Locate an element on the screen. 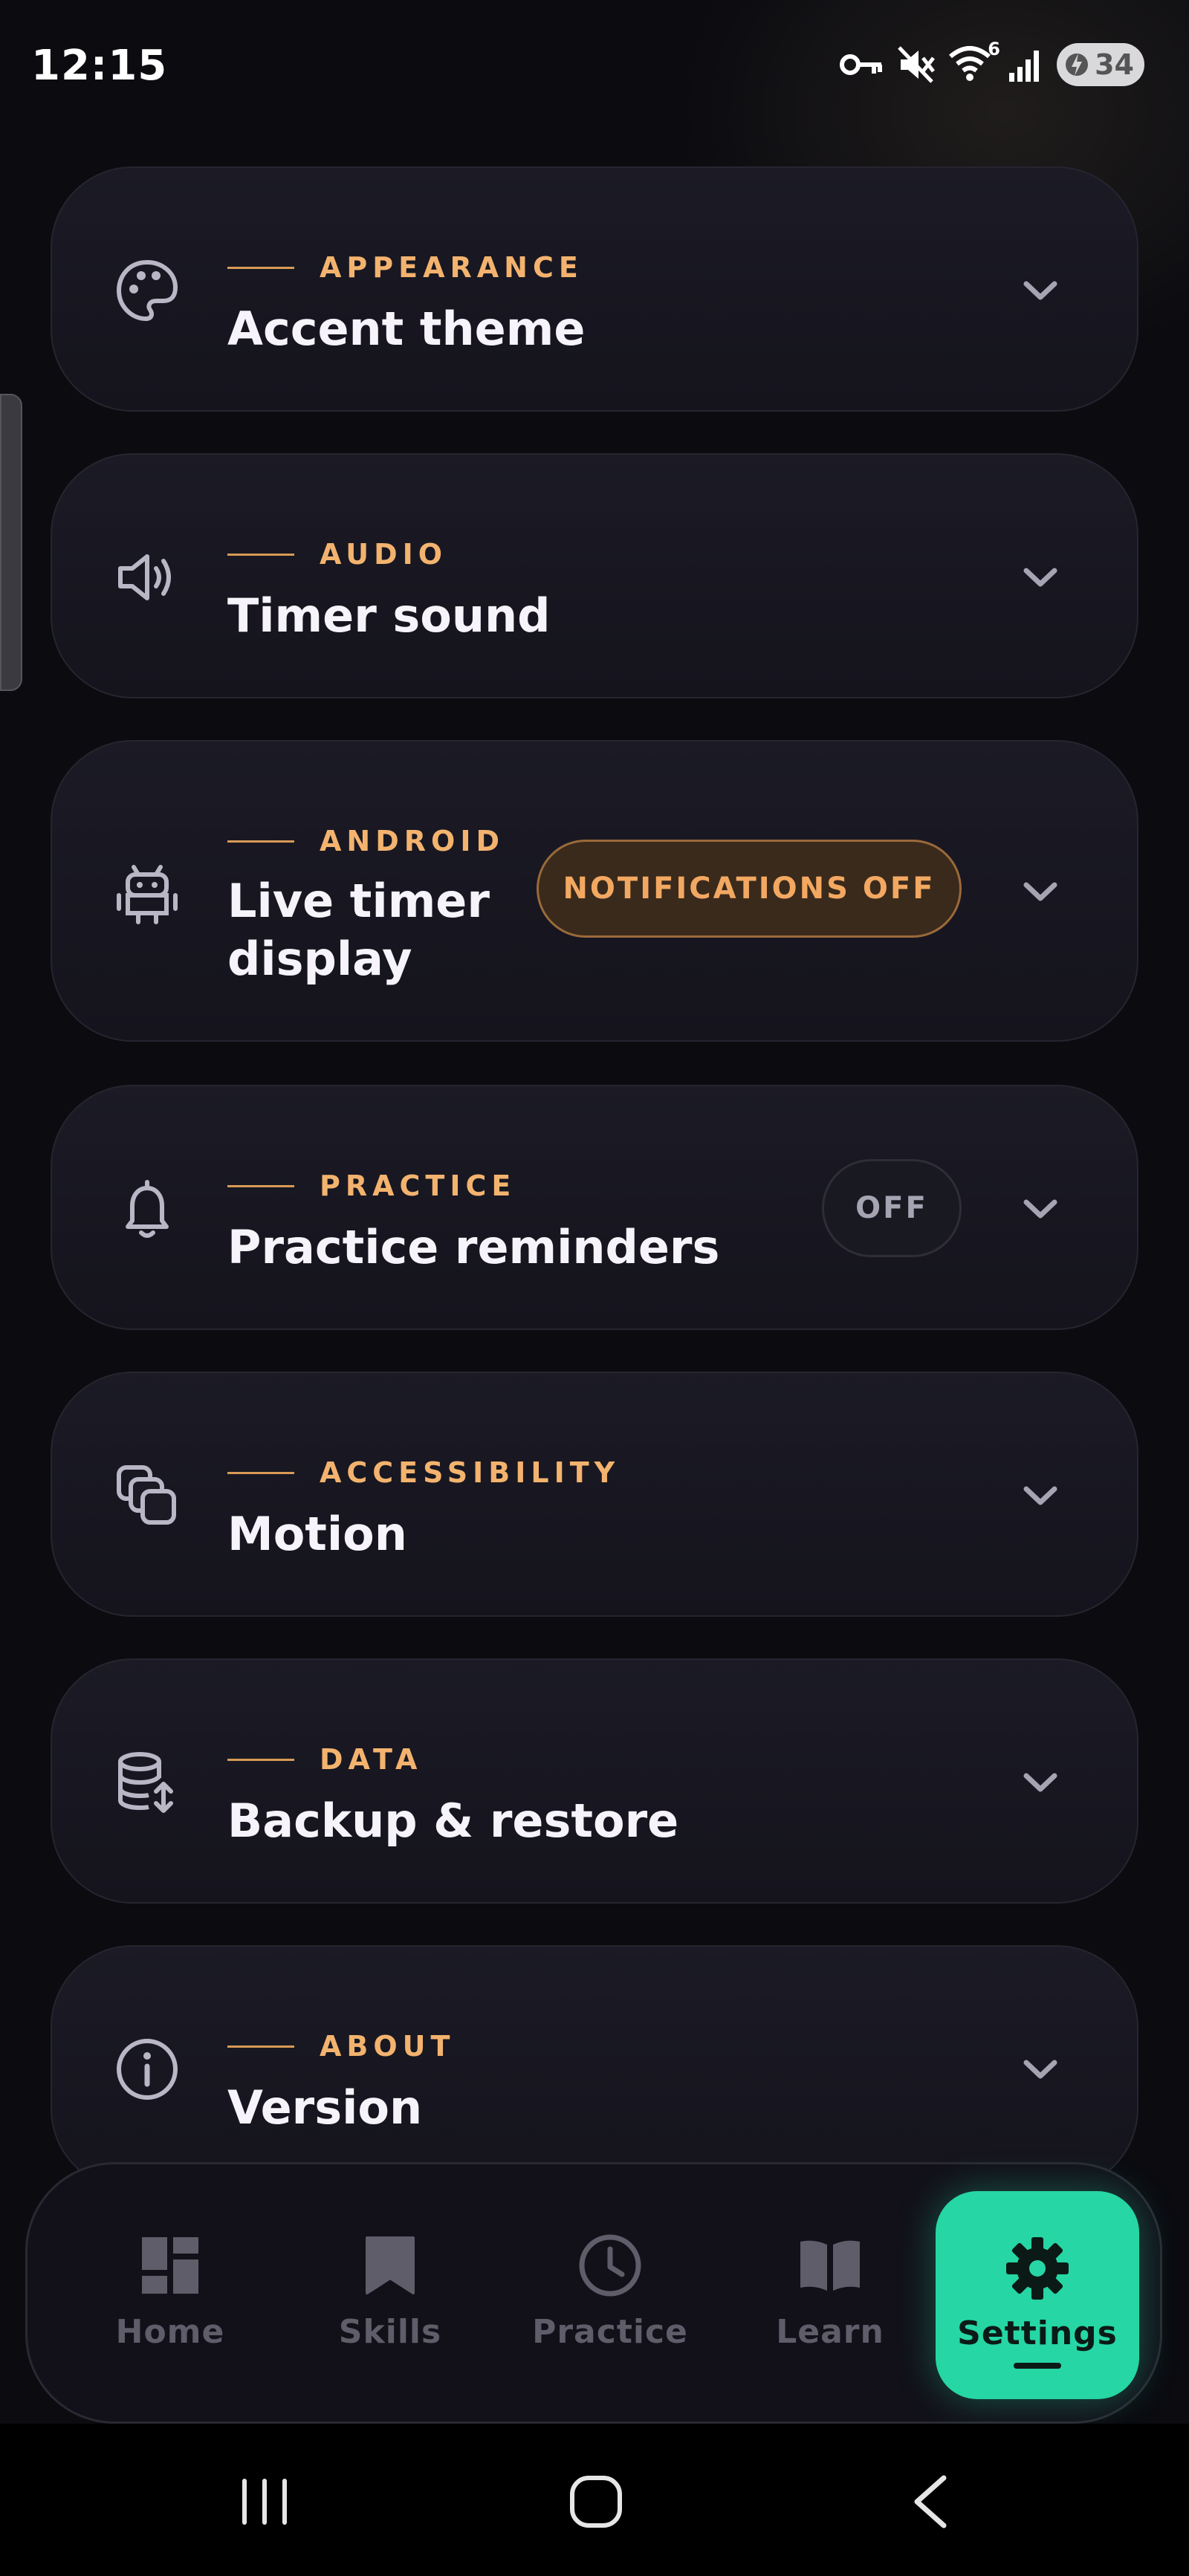 The height and width of the screenshot is (2576, 1189). active-indicator is located at coordinates (1037, 2366).